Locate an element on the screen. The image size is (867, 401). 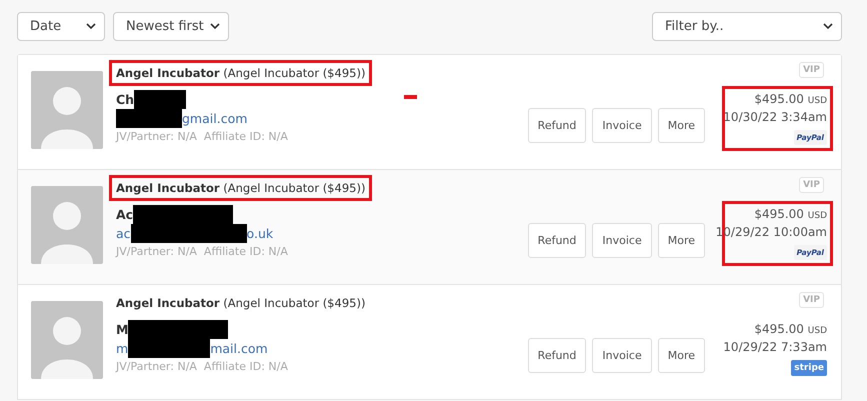
email-link: ac is located at coordinates (123, 233).